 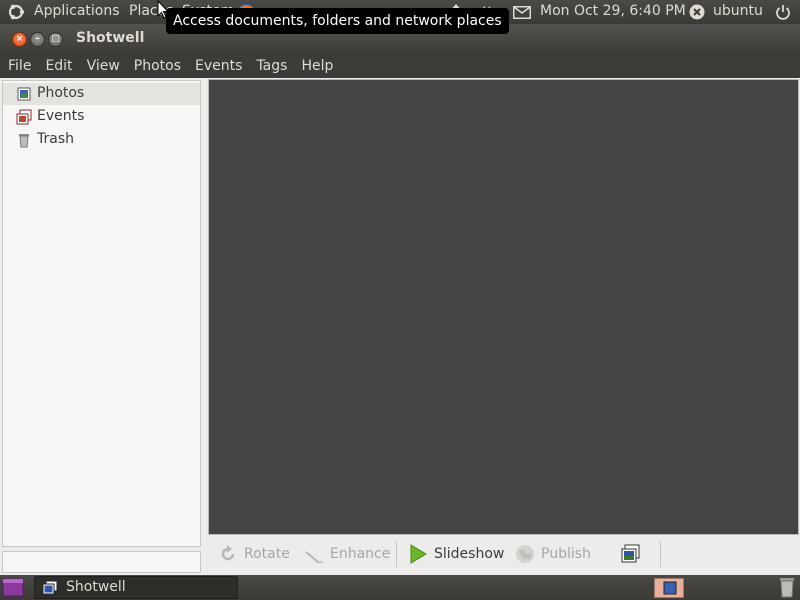 I want to click on minimize-icon: –, so click(x=37, y=39).